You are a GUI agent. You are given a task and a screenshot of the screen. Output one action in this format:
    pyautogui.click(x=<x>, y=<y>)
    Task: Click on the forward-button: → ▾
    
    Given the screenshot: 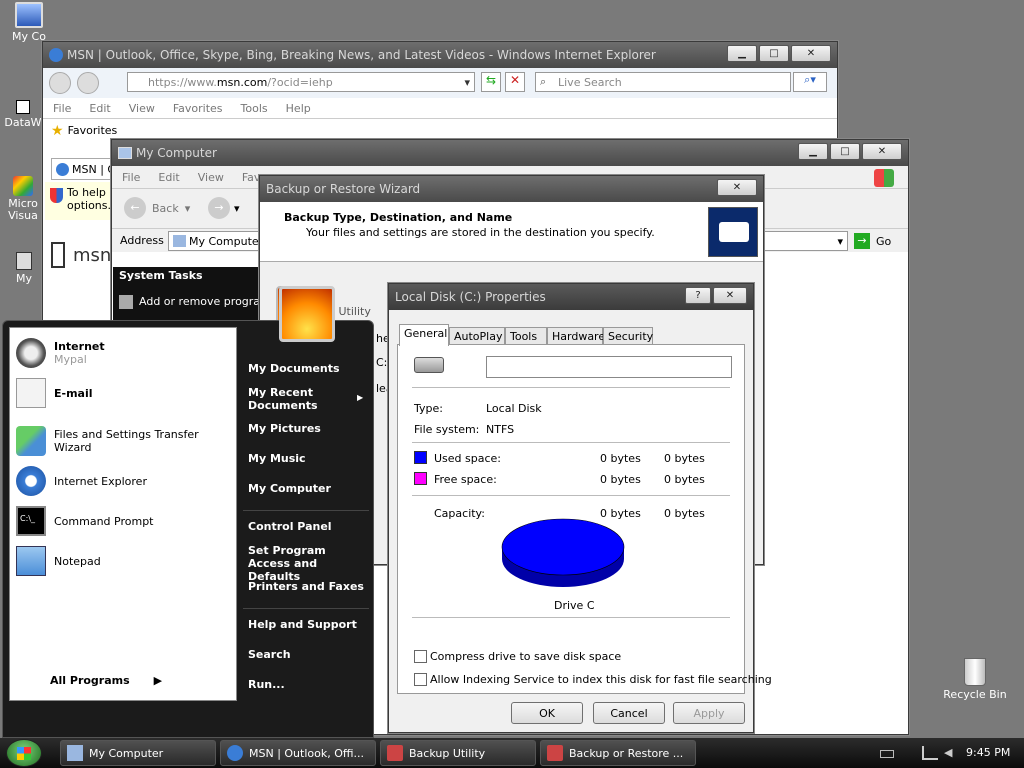 What is the action you would take?
    pyautogui.click(x=224, y=208)
    